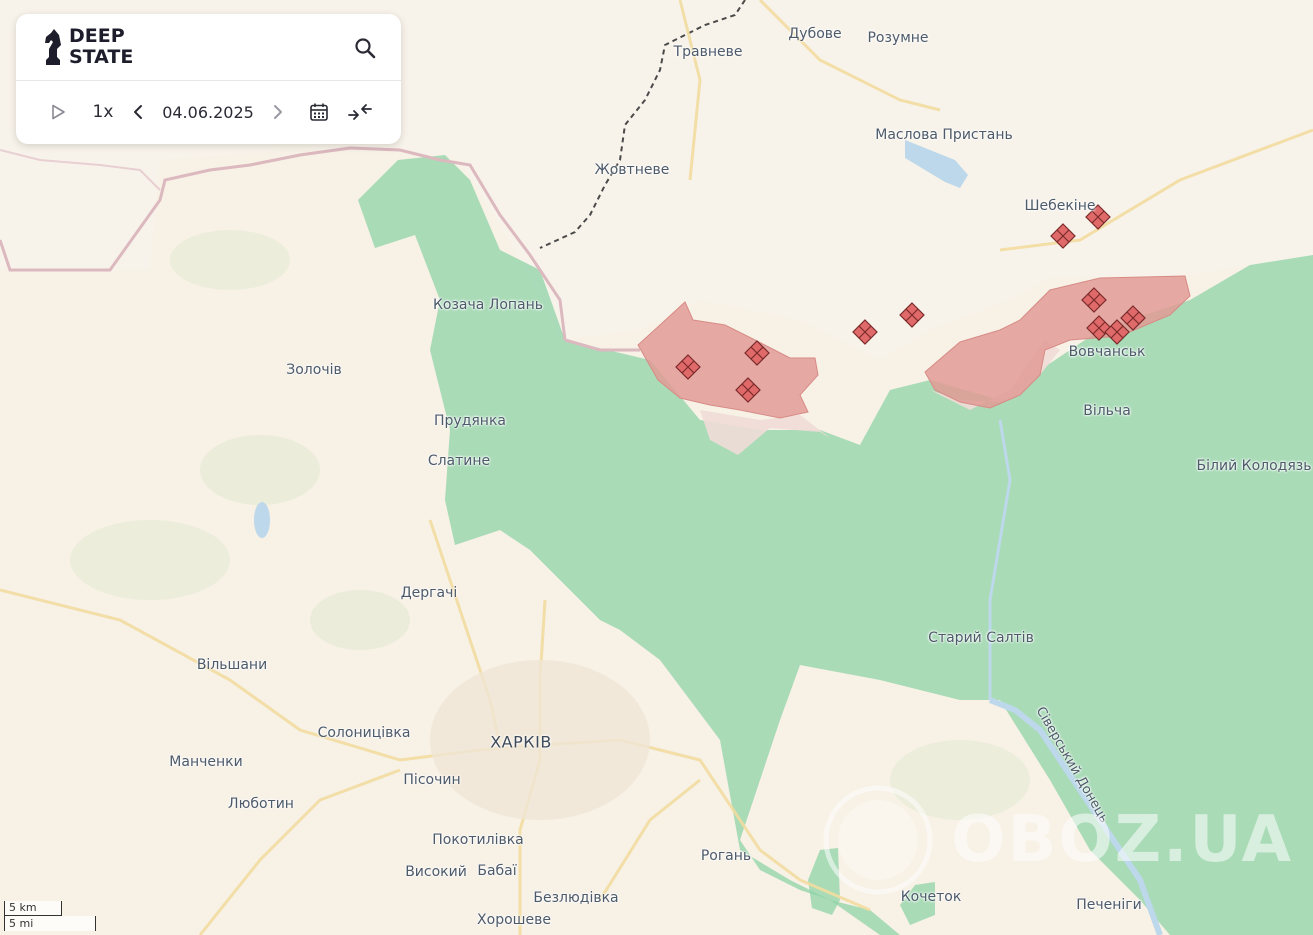 The height and width of the screenshot is (935, 1313). Describe the element at coordinates (261, 804) in the screenshot. I see `label-liubotyn: Люботин` at that location.